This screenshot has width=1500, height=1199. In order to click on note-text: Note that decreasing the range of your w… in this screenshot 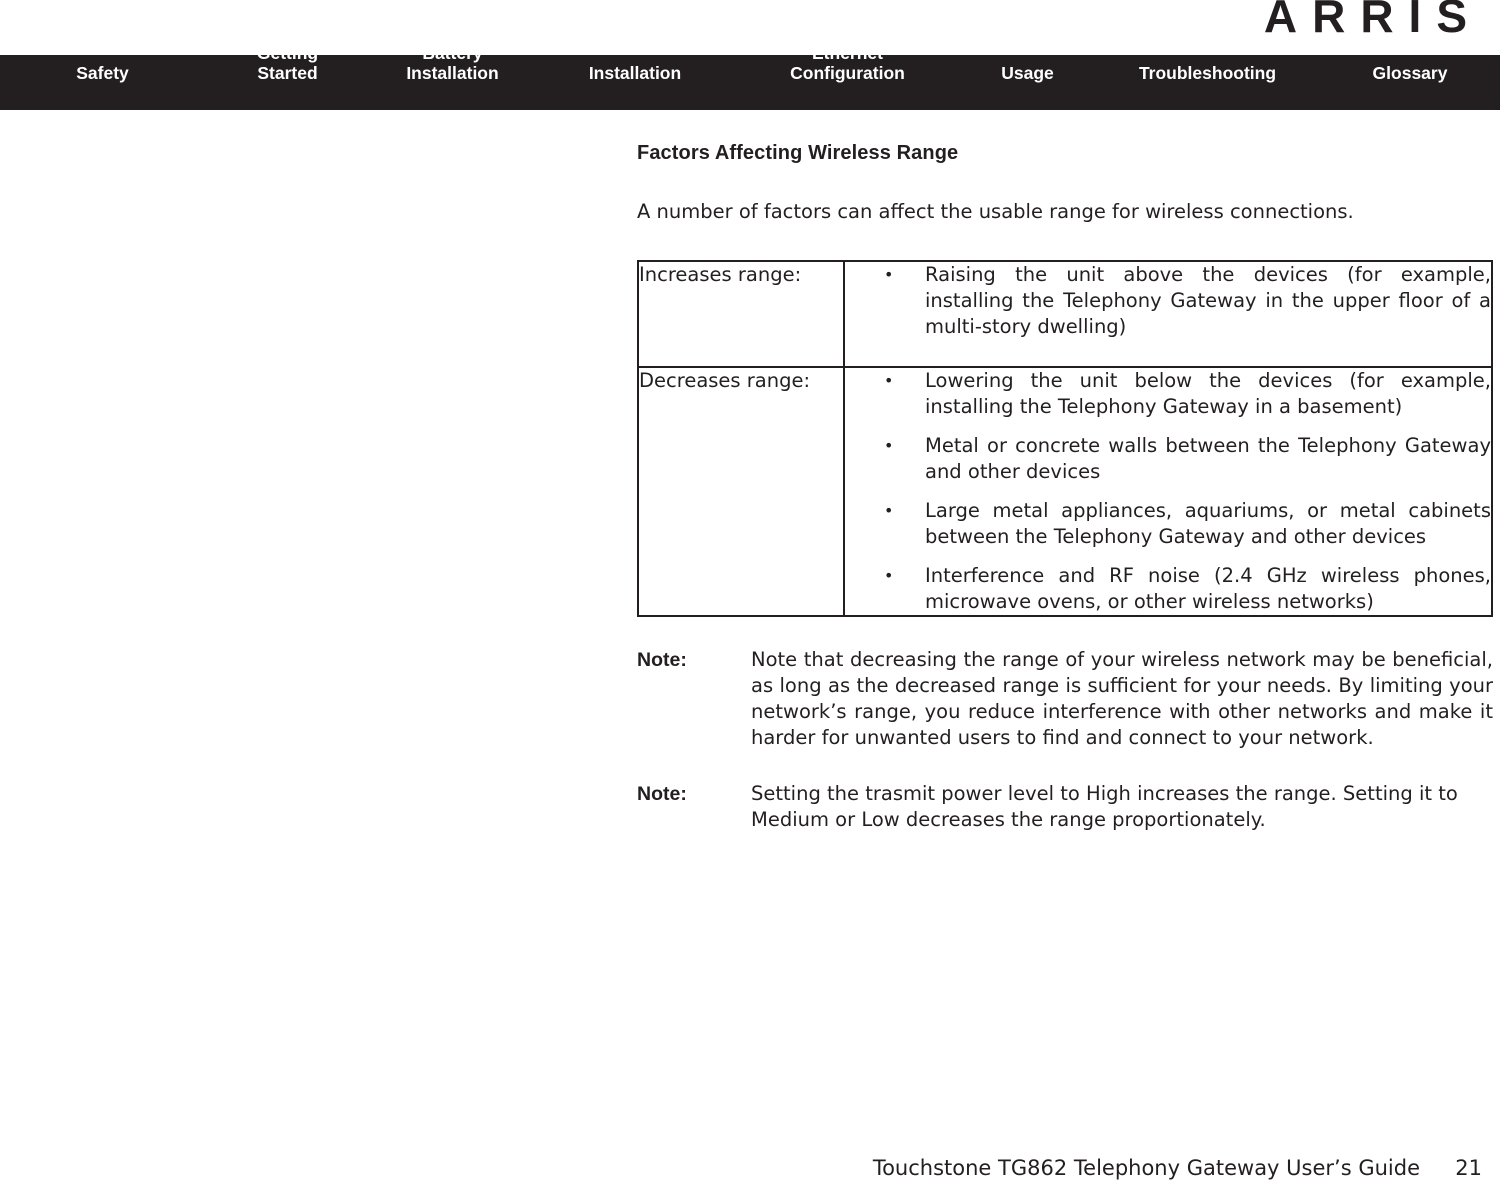, I will do `click(1122, 698)`.